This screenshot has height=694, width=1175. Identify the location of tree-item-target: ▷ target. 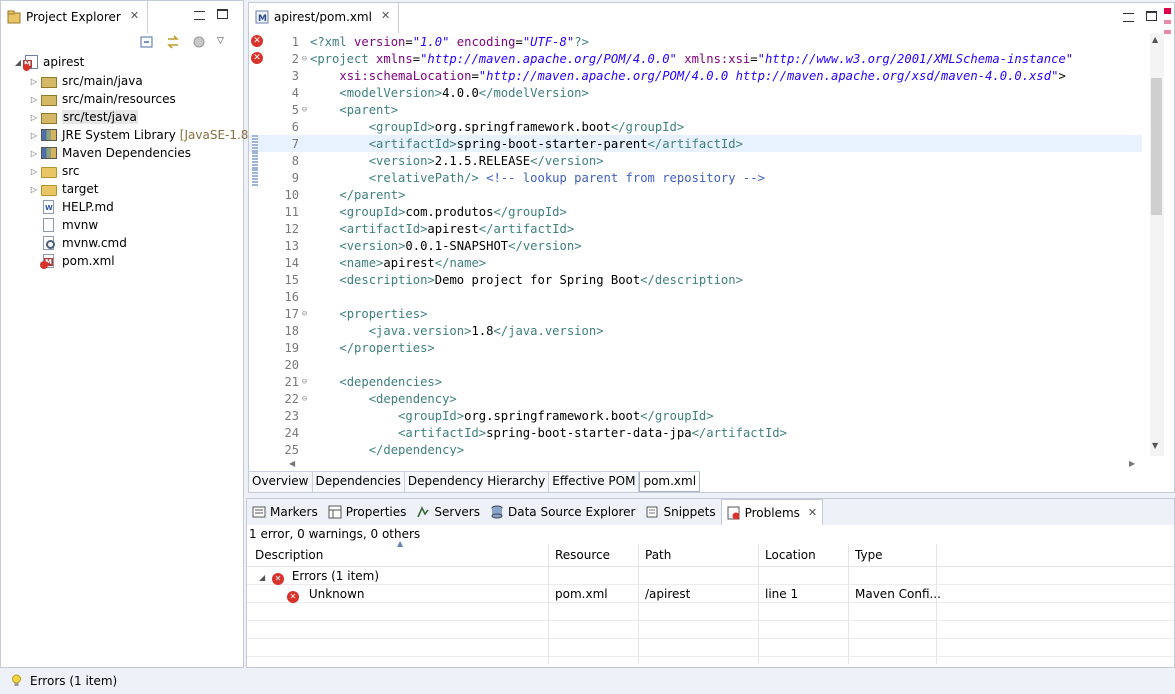
(64, 189).